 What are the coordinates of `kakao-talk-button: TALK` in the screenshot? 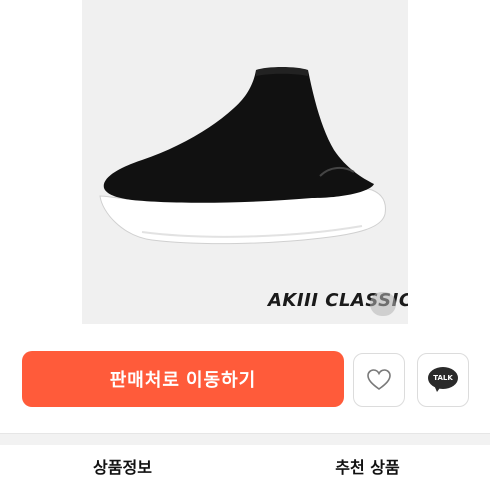 It's located at (443, 380).